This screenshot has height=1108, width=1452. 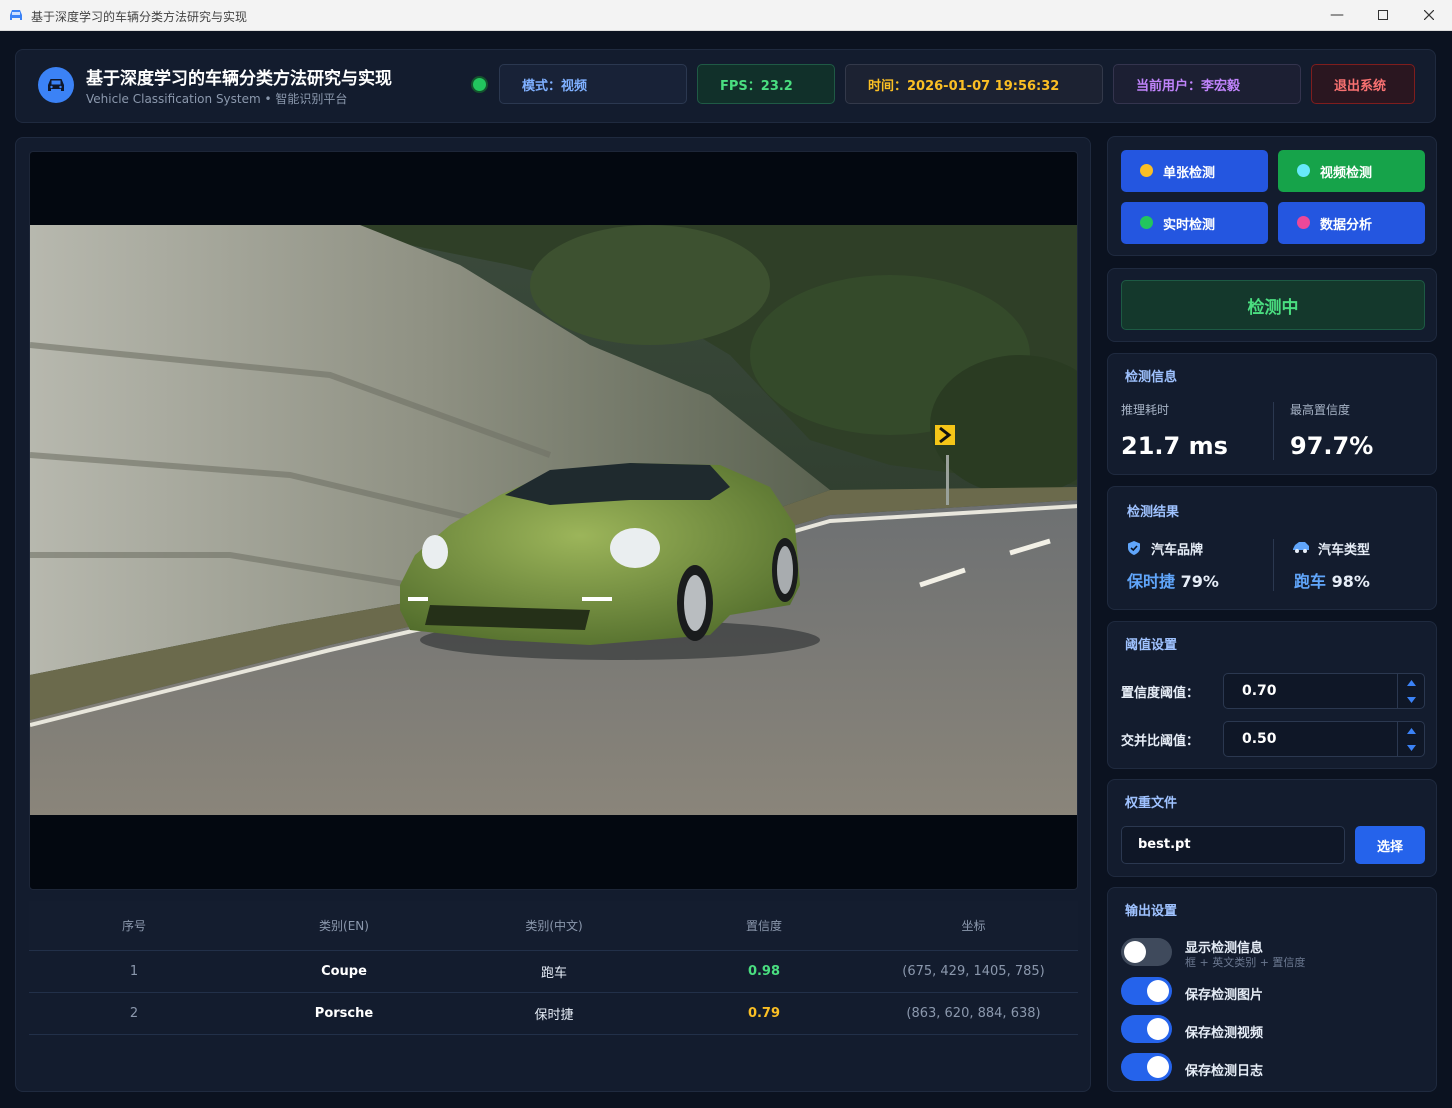 What do you see at coordinates (1346, 225) in the screenshot?
I see `data-analysis-label: 数据分析` at bounding box center [1346, 225].